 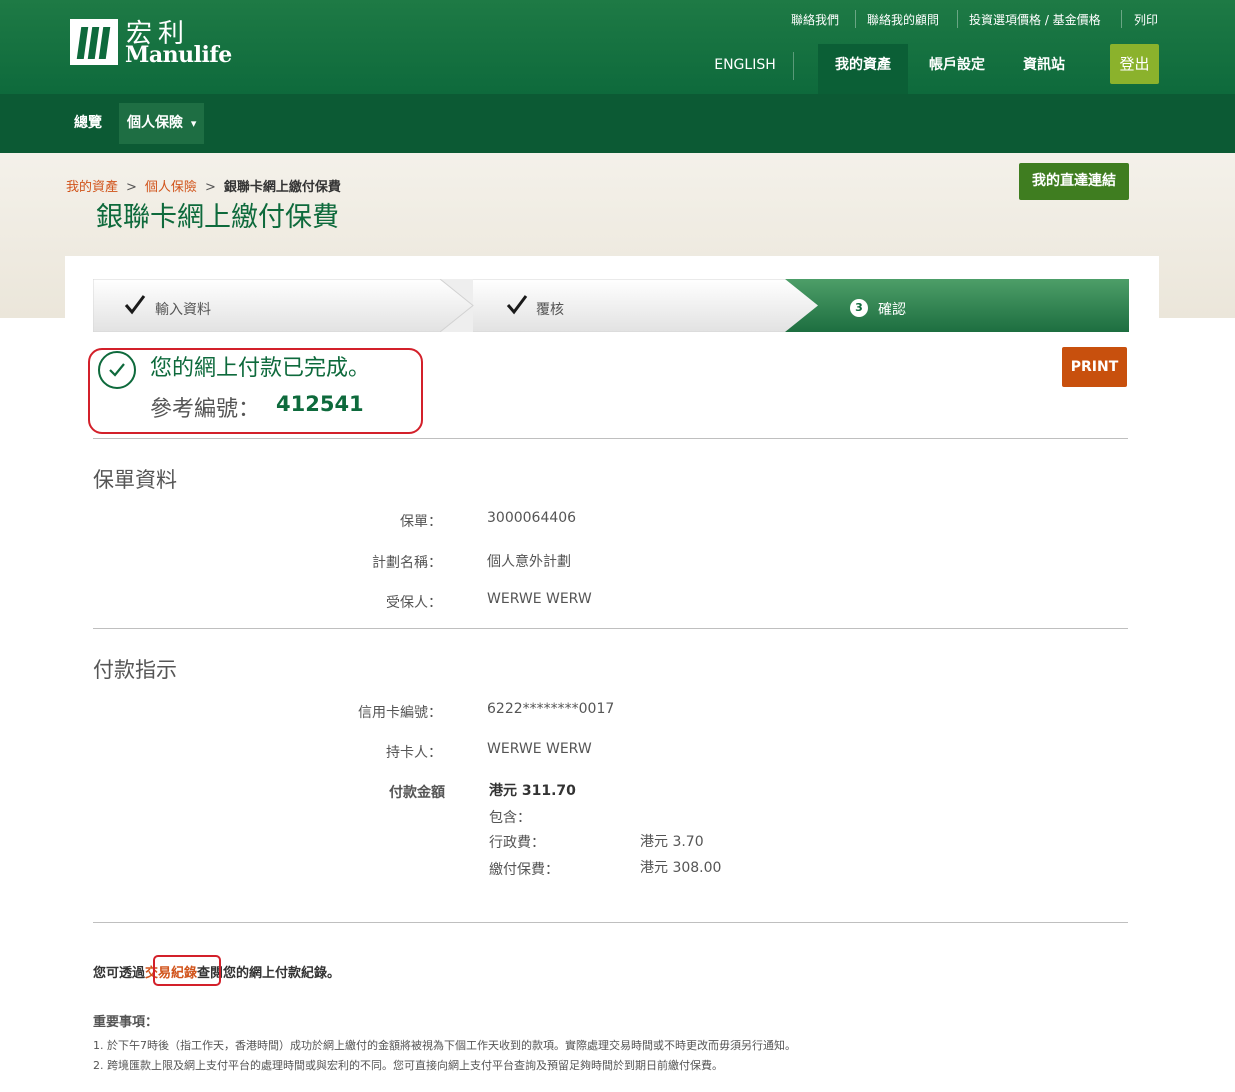 I want to click on quick-links-button: 我的直達連結, so click(x=1074, y=181).